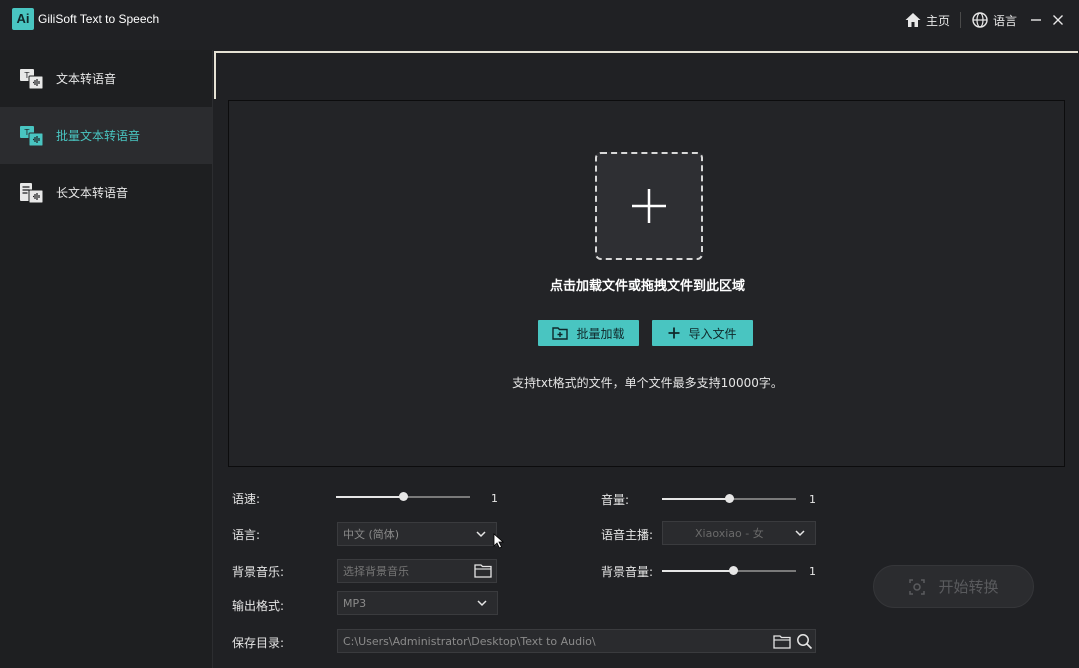 The width and height of the screenshot is (1079, 668). Describe the element at coordinates (32, 135) in the screenshot. I see `batch-text-to-speech-icon: T` at that location.